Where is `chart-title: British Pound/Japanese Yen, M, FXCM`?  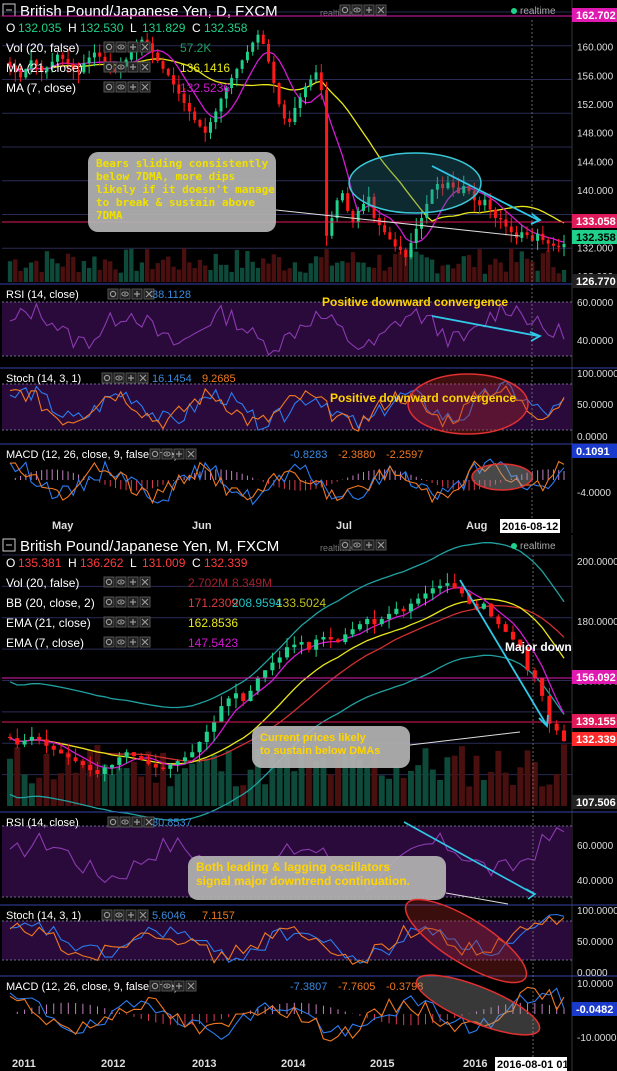 chart-title: British Pound/Japanese Yen, M, FXCM is located at coordinates (149, 546).